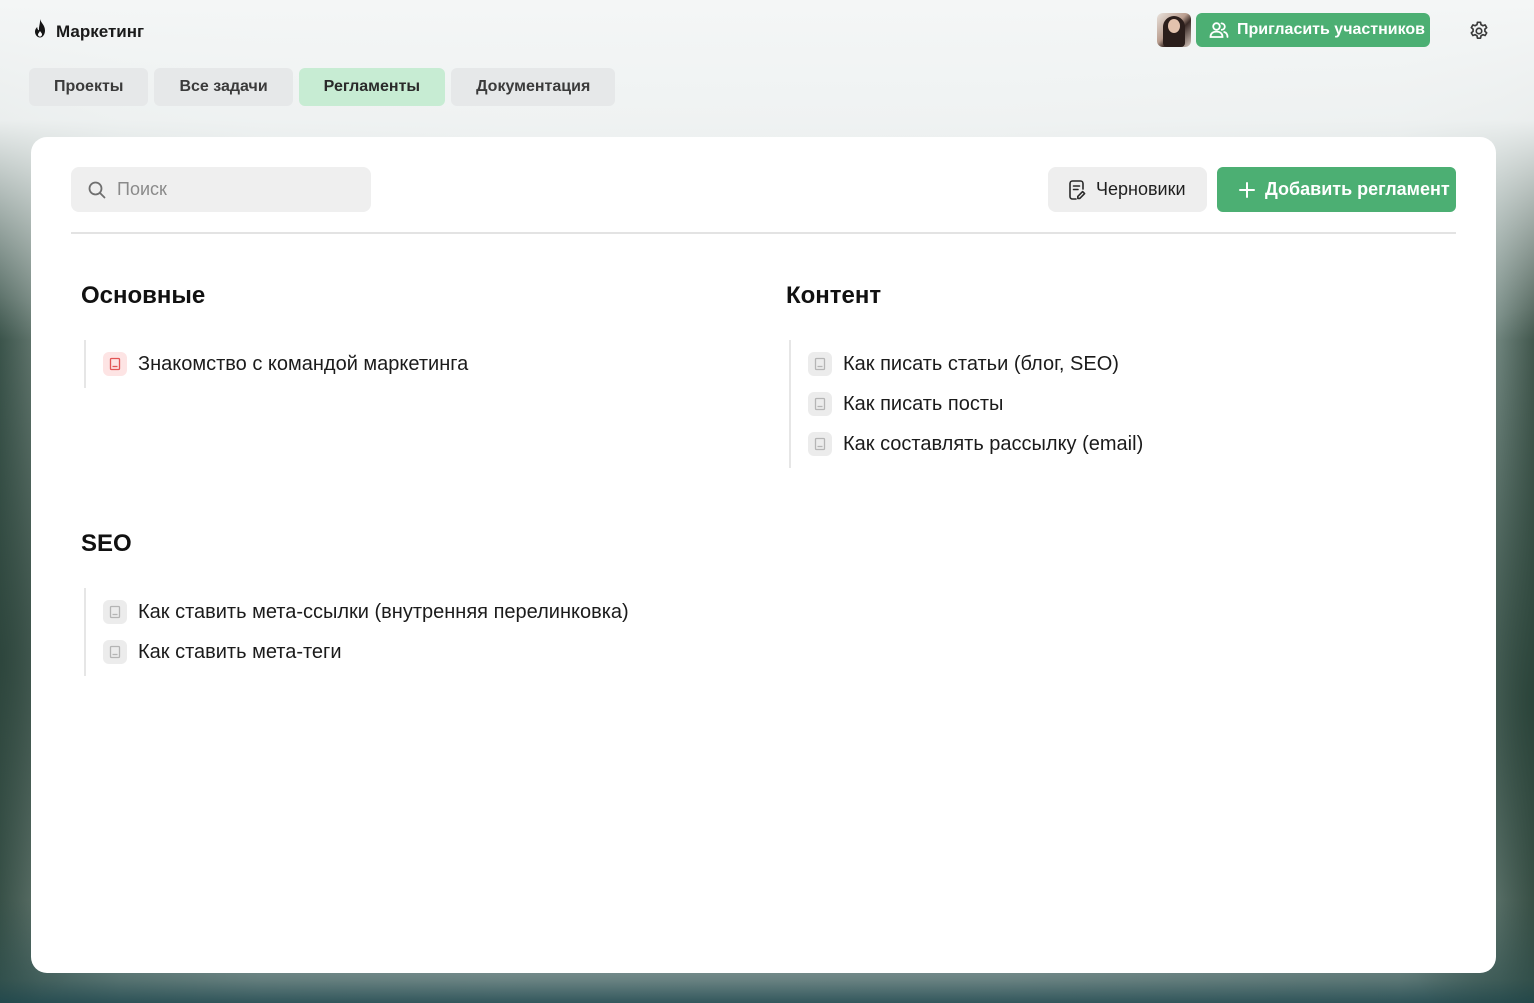 Image resolution: width=1534 pixels, height=1003 pixels. I want to click on list-item: Как составлять рассылку (email), so click(975, 444).